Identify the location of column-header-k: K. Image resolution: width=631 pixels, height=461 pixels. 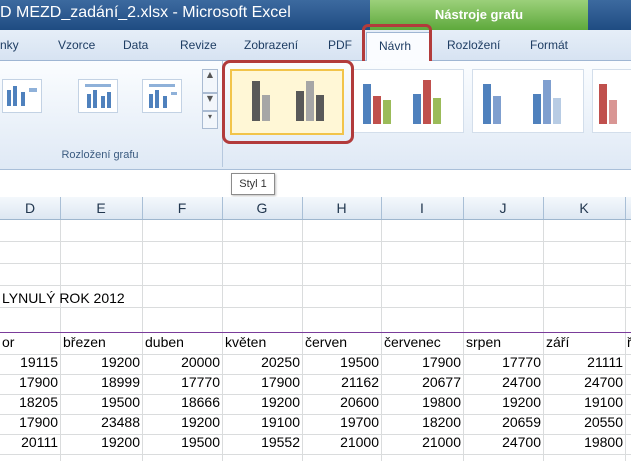
(584, 208).